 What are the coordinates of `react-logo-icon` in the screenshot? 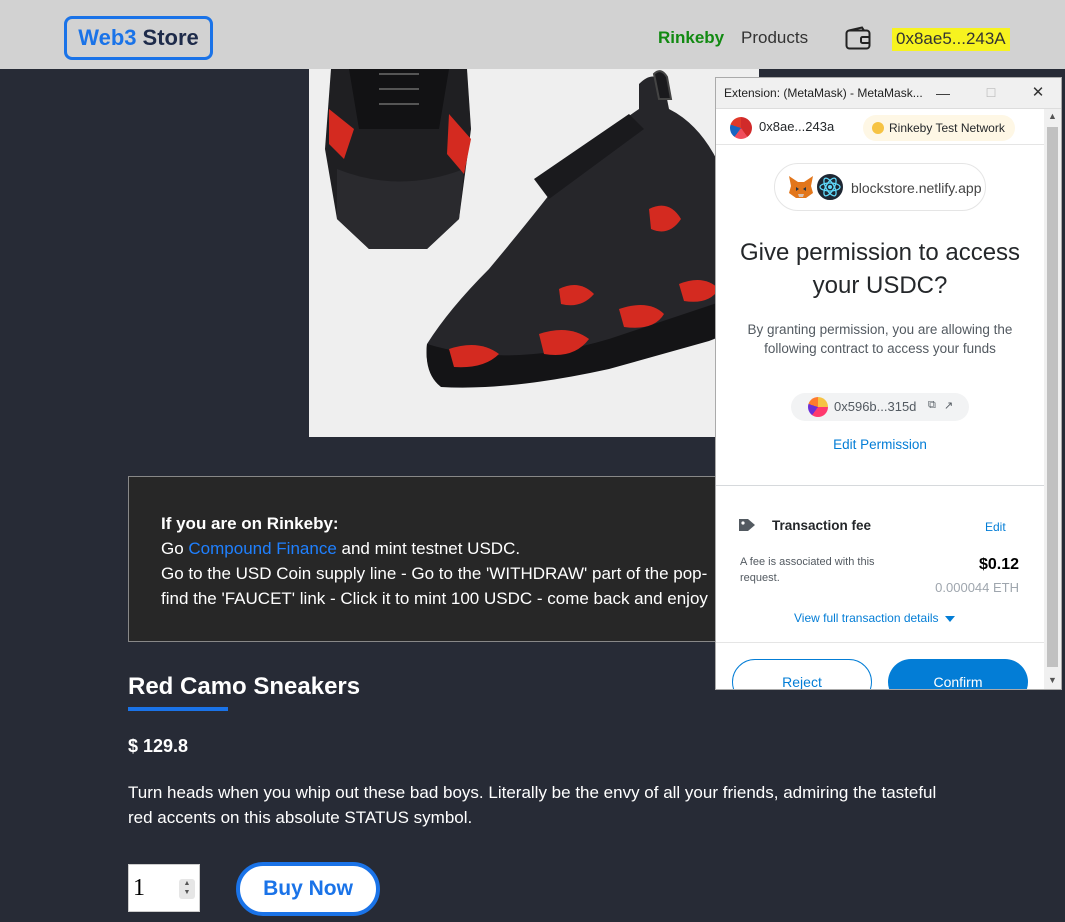 It's located at (830, 187).